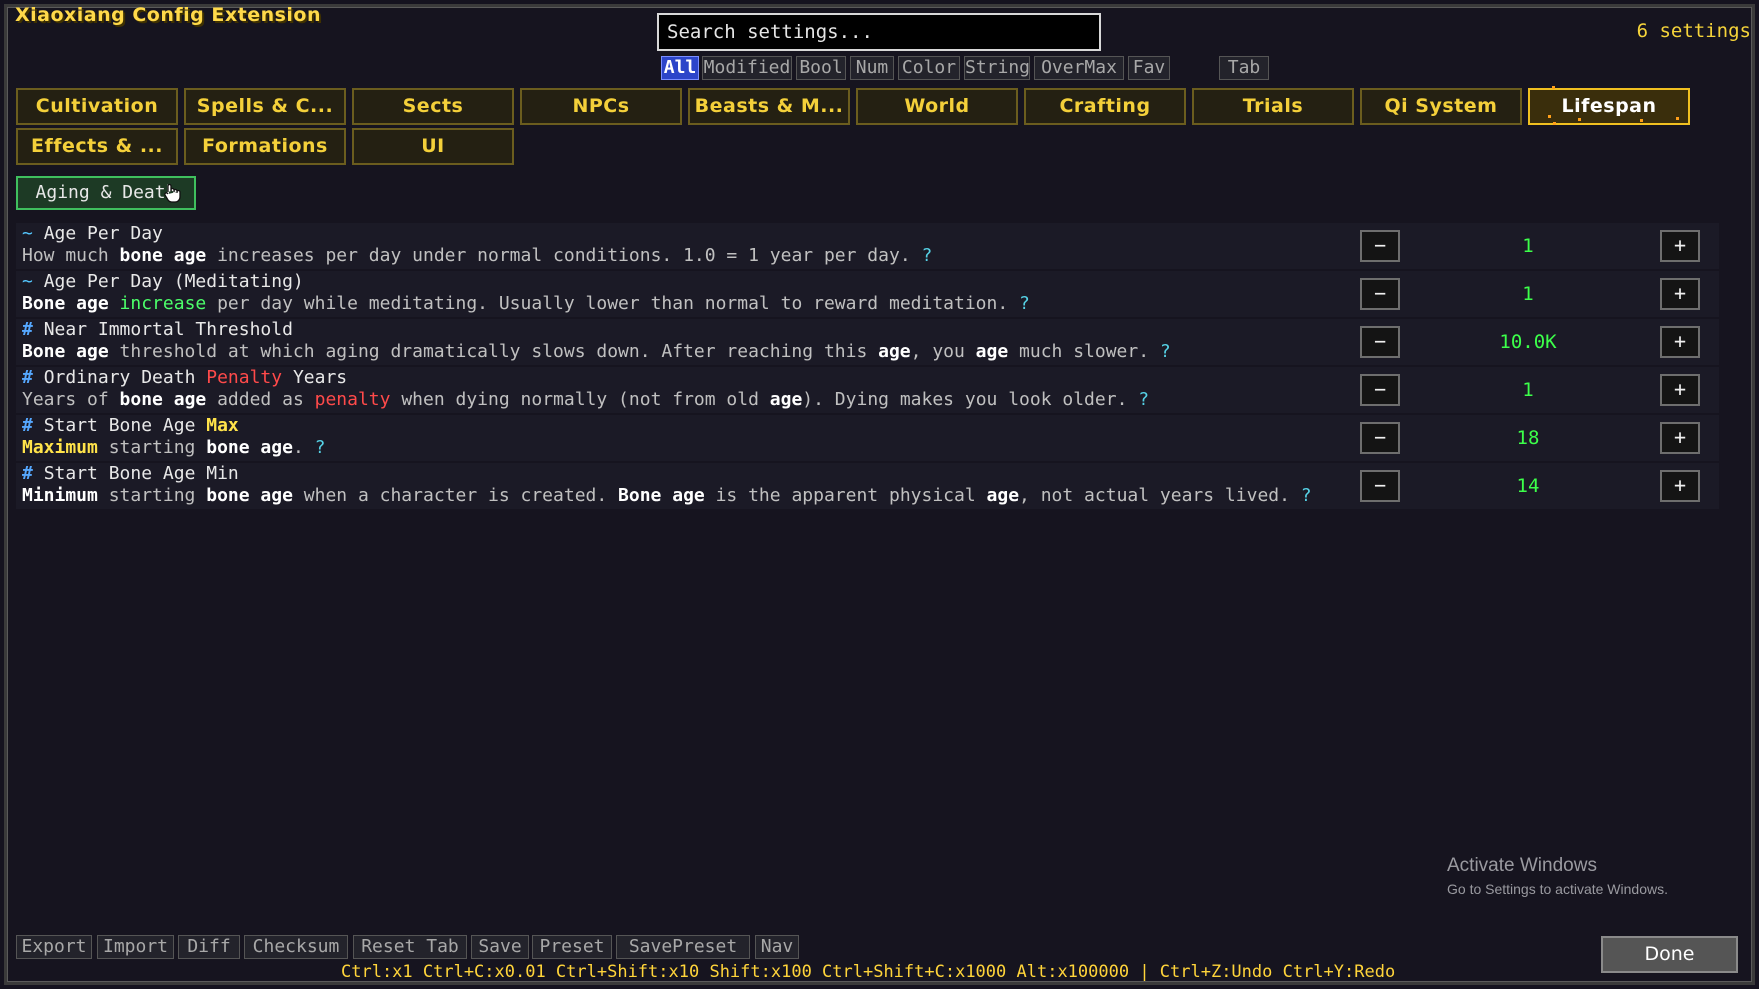 Image resolution: width=1759 pixels, height=989 pixels. I want to click on import-button: Import, so click(135, 947).